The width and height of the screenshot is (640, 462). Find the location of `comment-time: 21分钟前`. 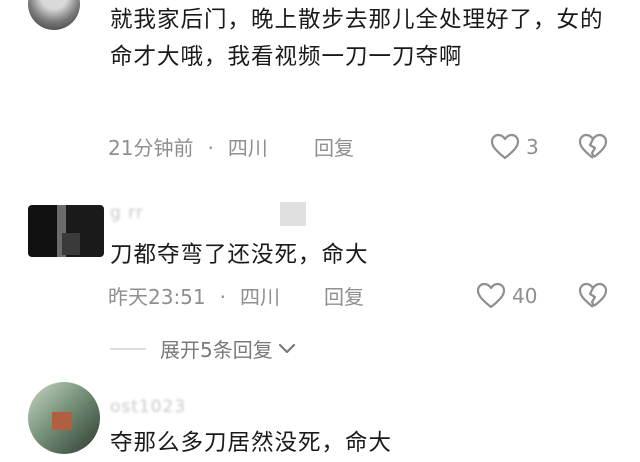

comment-time: 21分钟前 is located at coordinates (151, 148).